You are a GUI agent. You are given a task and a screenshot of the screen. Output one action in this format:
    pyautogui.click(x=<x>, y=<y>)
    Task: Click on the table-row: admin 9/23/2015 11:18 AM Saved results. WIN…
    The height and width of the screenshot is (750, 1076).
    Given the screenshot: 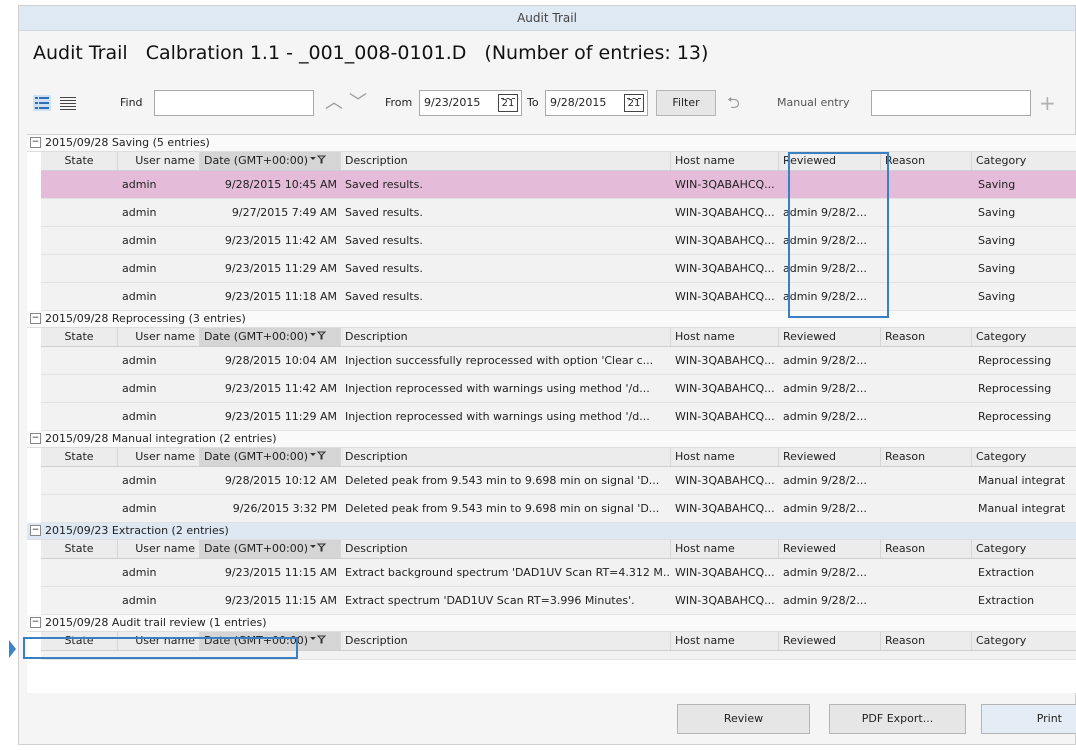 What is the action you would take?
    pyautogui.click(x=558, y=297)
    